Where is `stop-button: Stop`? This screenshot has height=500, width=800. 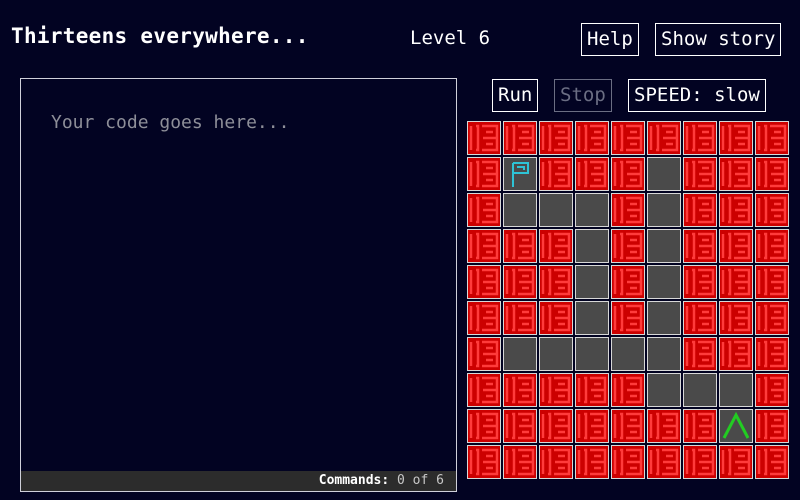 stop-button: Stop is located at coordinates (583, 95).